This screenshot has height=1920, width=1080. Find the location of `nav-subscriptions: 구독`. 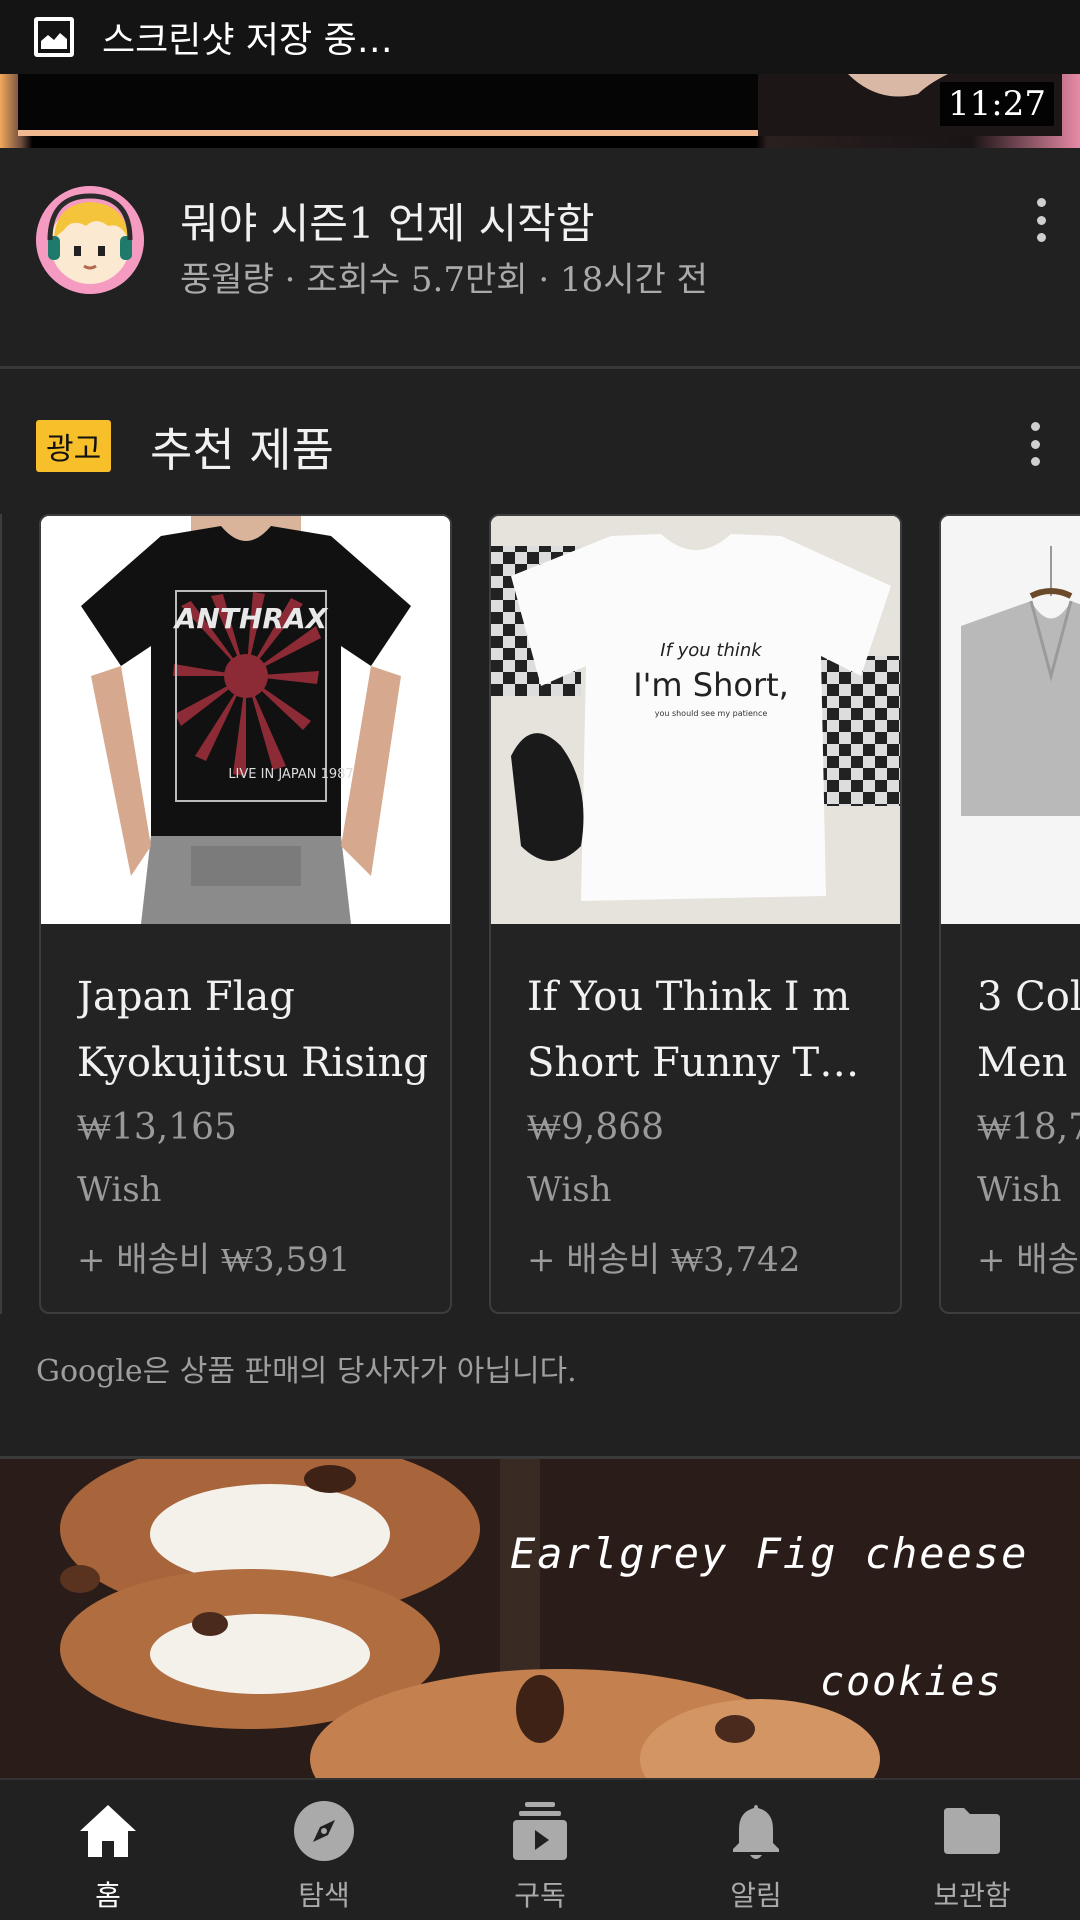

nav-subscriptions: 구독 is located at coordinates (540, 1850).